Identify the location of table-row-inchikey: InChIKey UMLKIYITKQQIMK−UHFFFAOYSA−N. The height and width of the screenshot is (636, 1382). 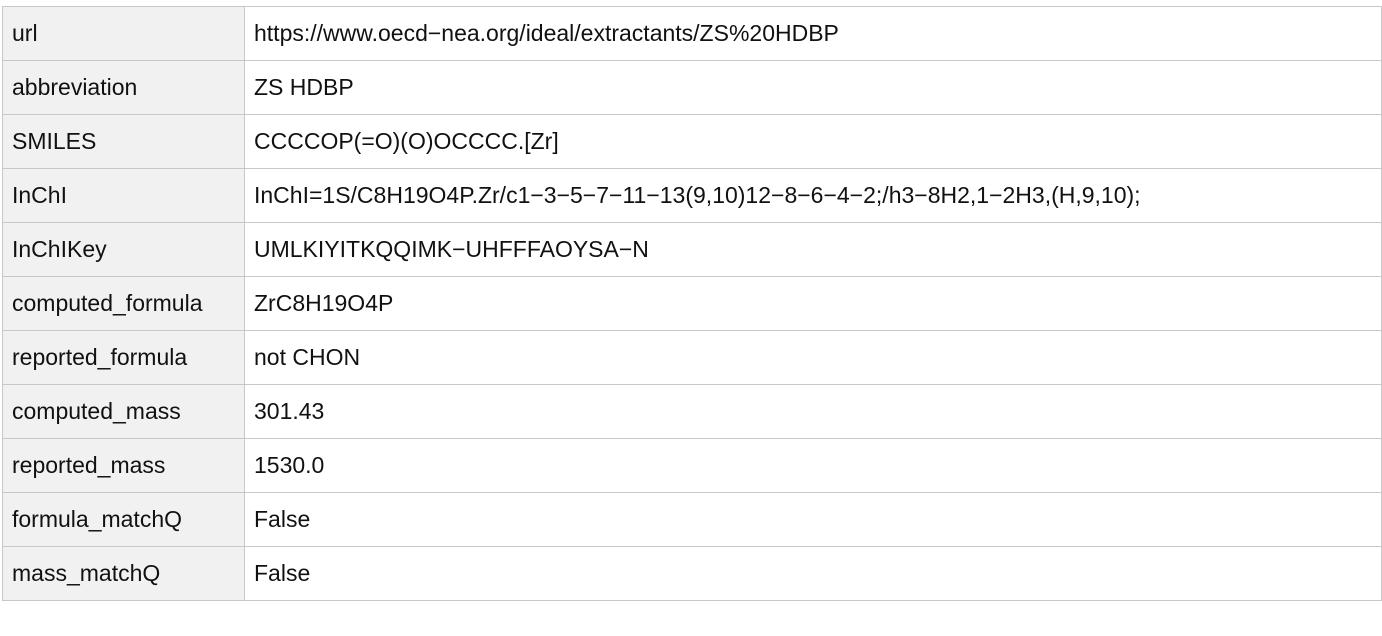
(692, 249).